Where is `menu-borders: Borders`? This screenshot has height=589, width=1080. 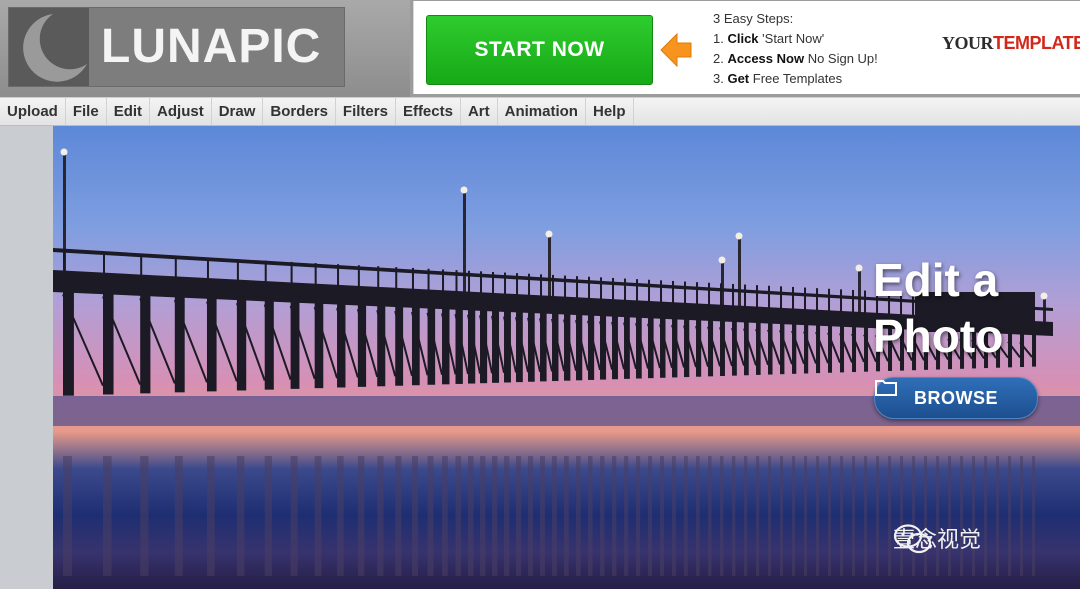 menu-borders: Borders is located at coordinates (299, 111).